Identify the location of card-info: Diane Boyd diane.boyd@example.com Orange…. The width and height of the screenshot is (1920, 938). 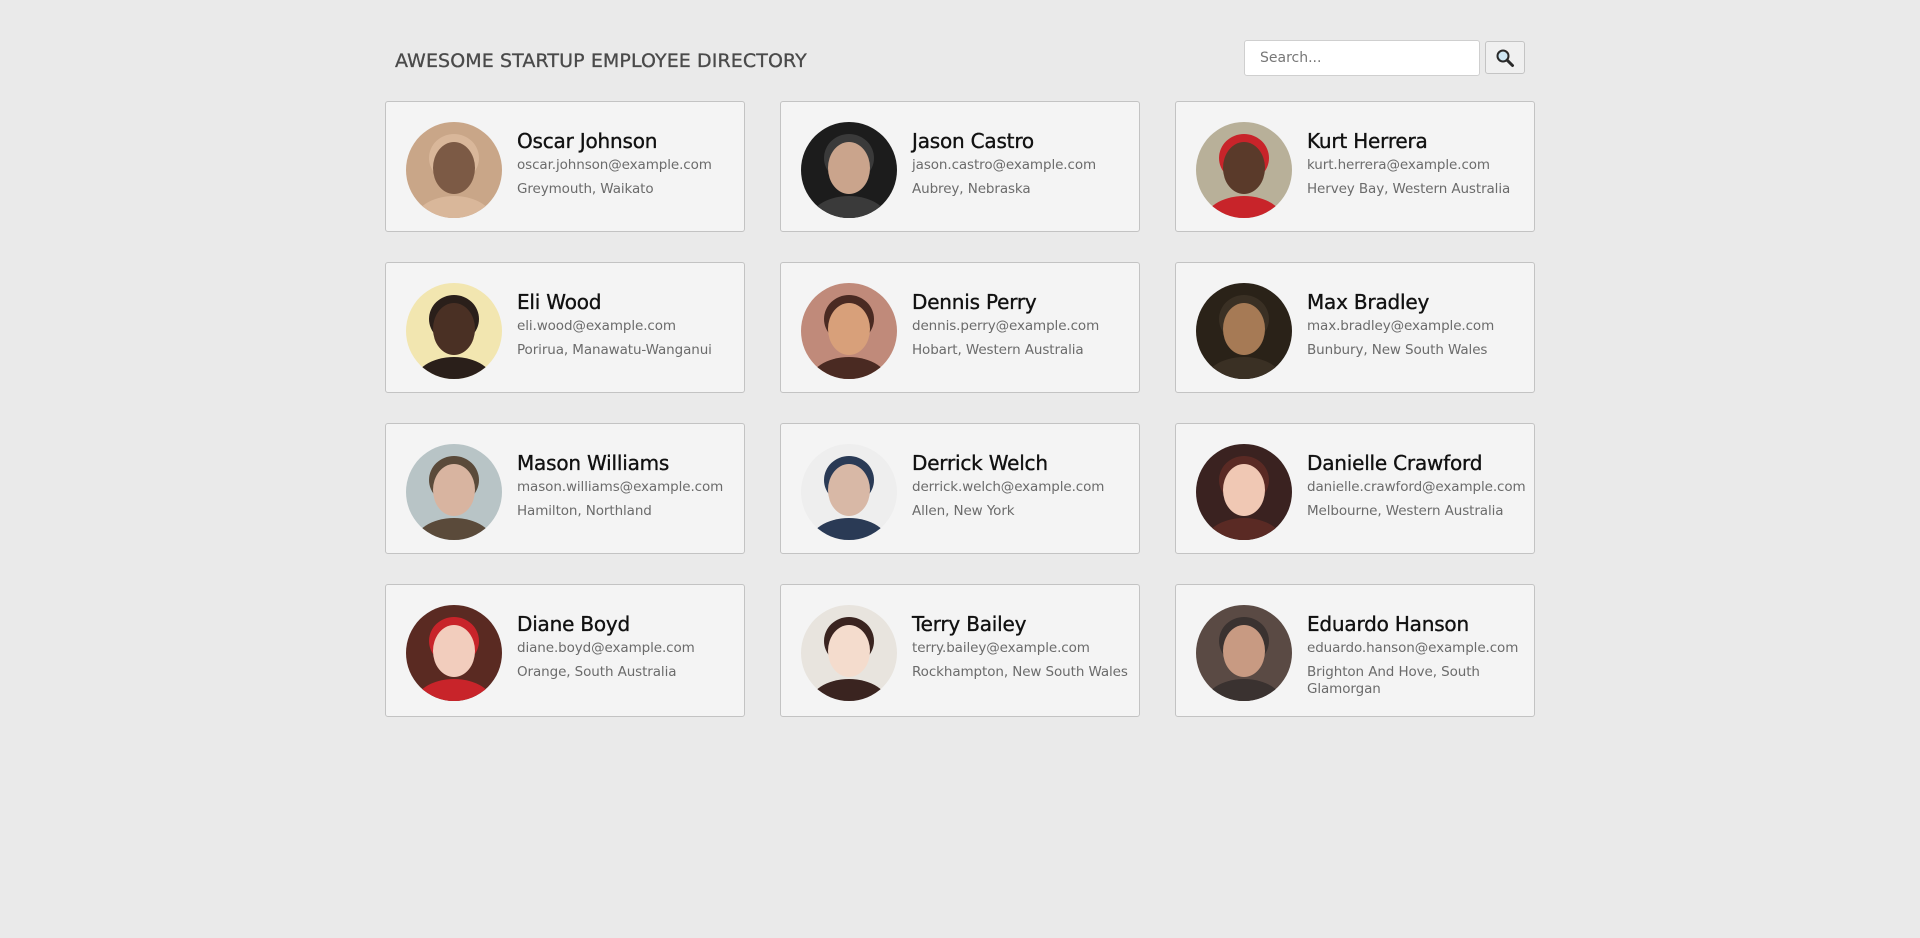
(627, 646).